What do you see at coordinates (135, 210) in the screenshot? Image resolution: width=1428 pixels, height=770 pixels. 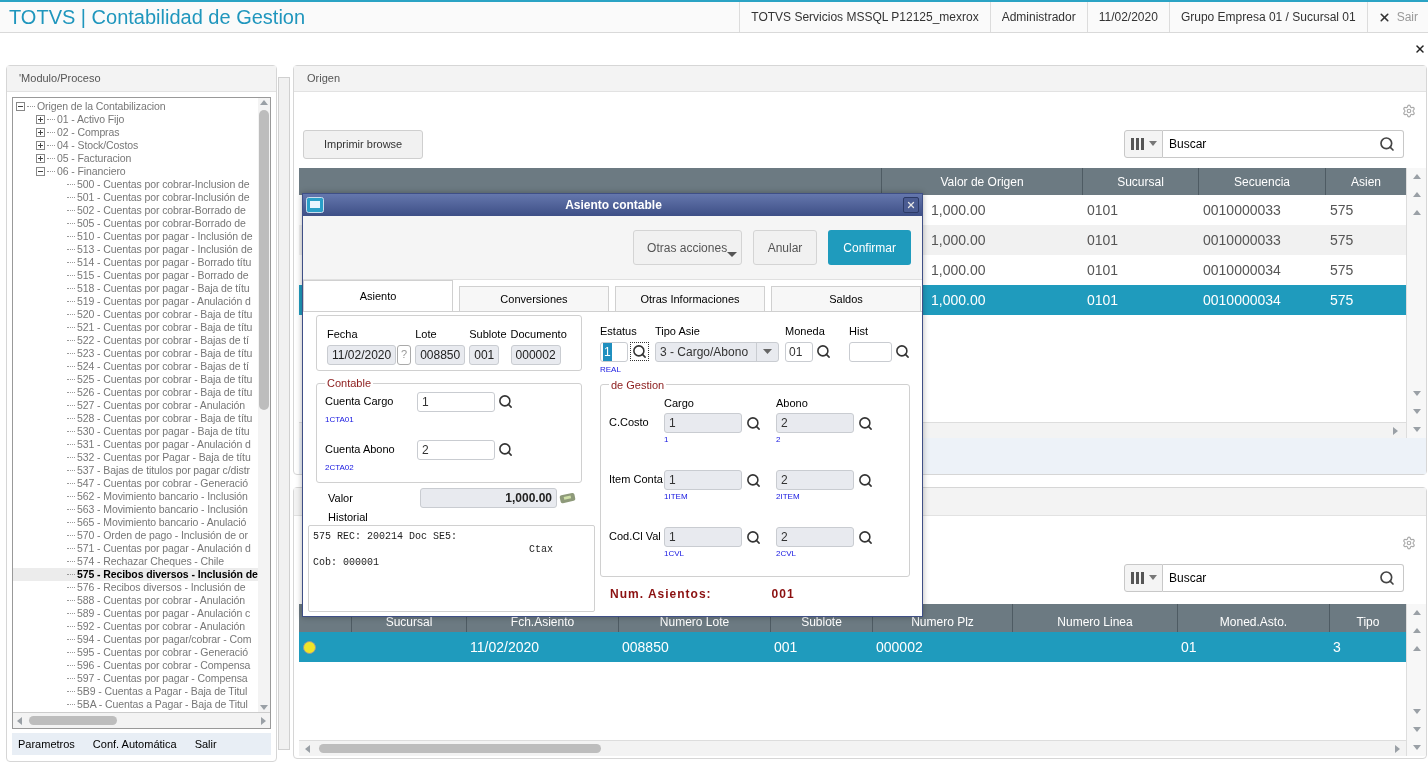 I see `tree-item: 502 - Cuentas por cobrar-Borrado de` at bounding box center [135, 210].